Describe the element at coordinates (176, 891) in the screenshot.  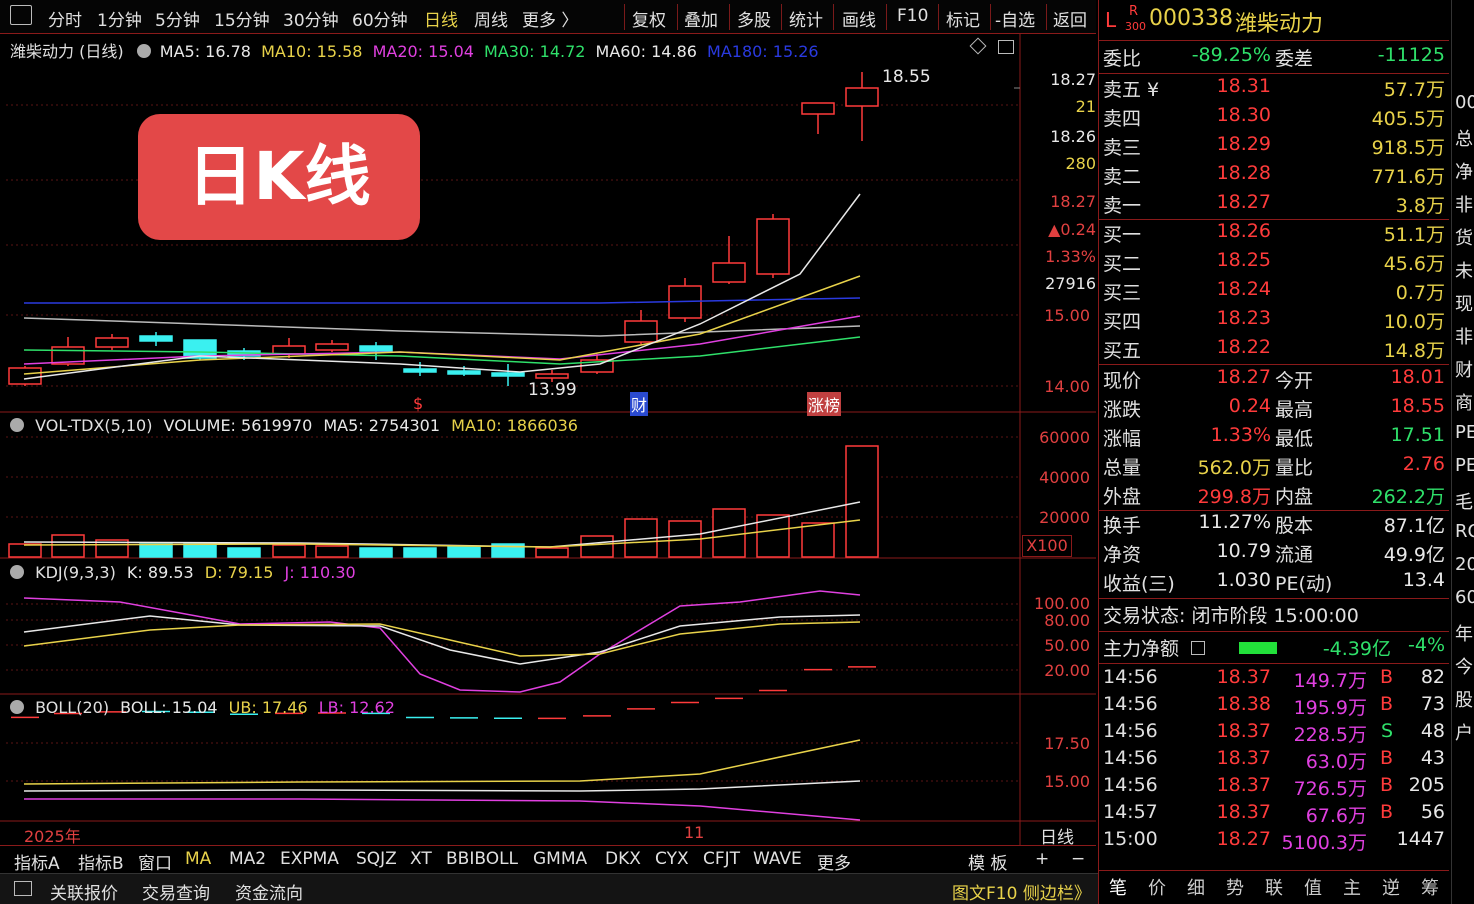
I see `trade-query-tab: 交易查询` at that location.